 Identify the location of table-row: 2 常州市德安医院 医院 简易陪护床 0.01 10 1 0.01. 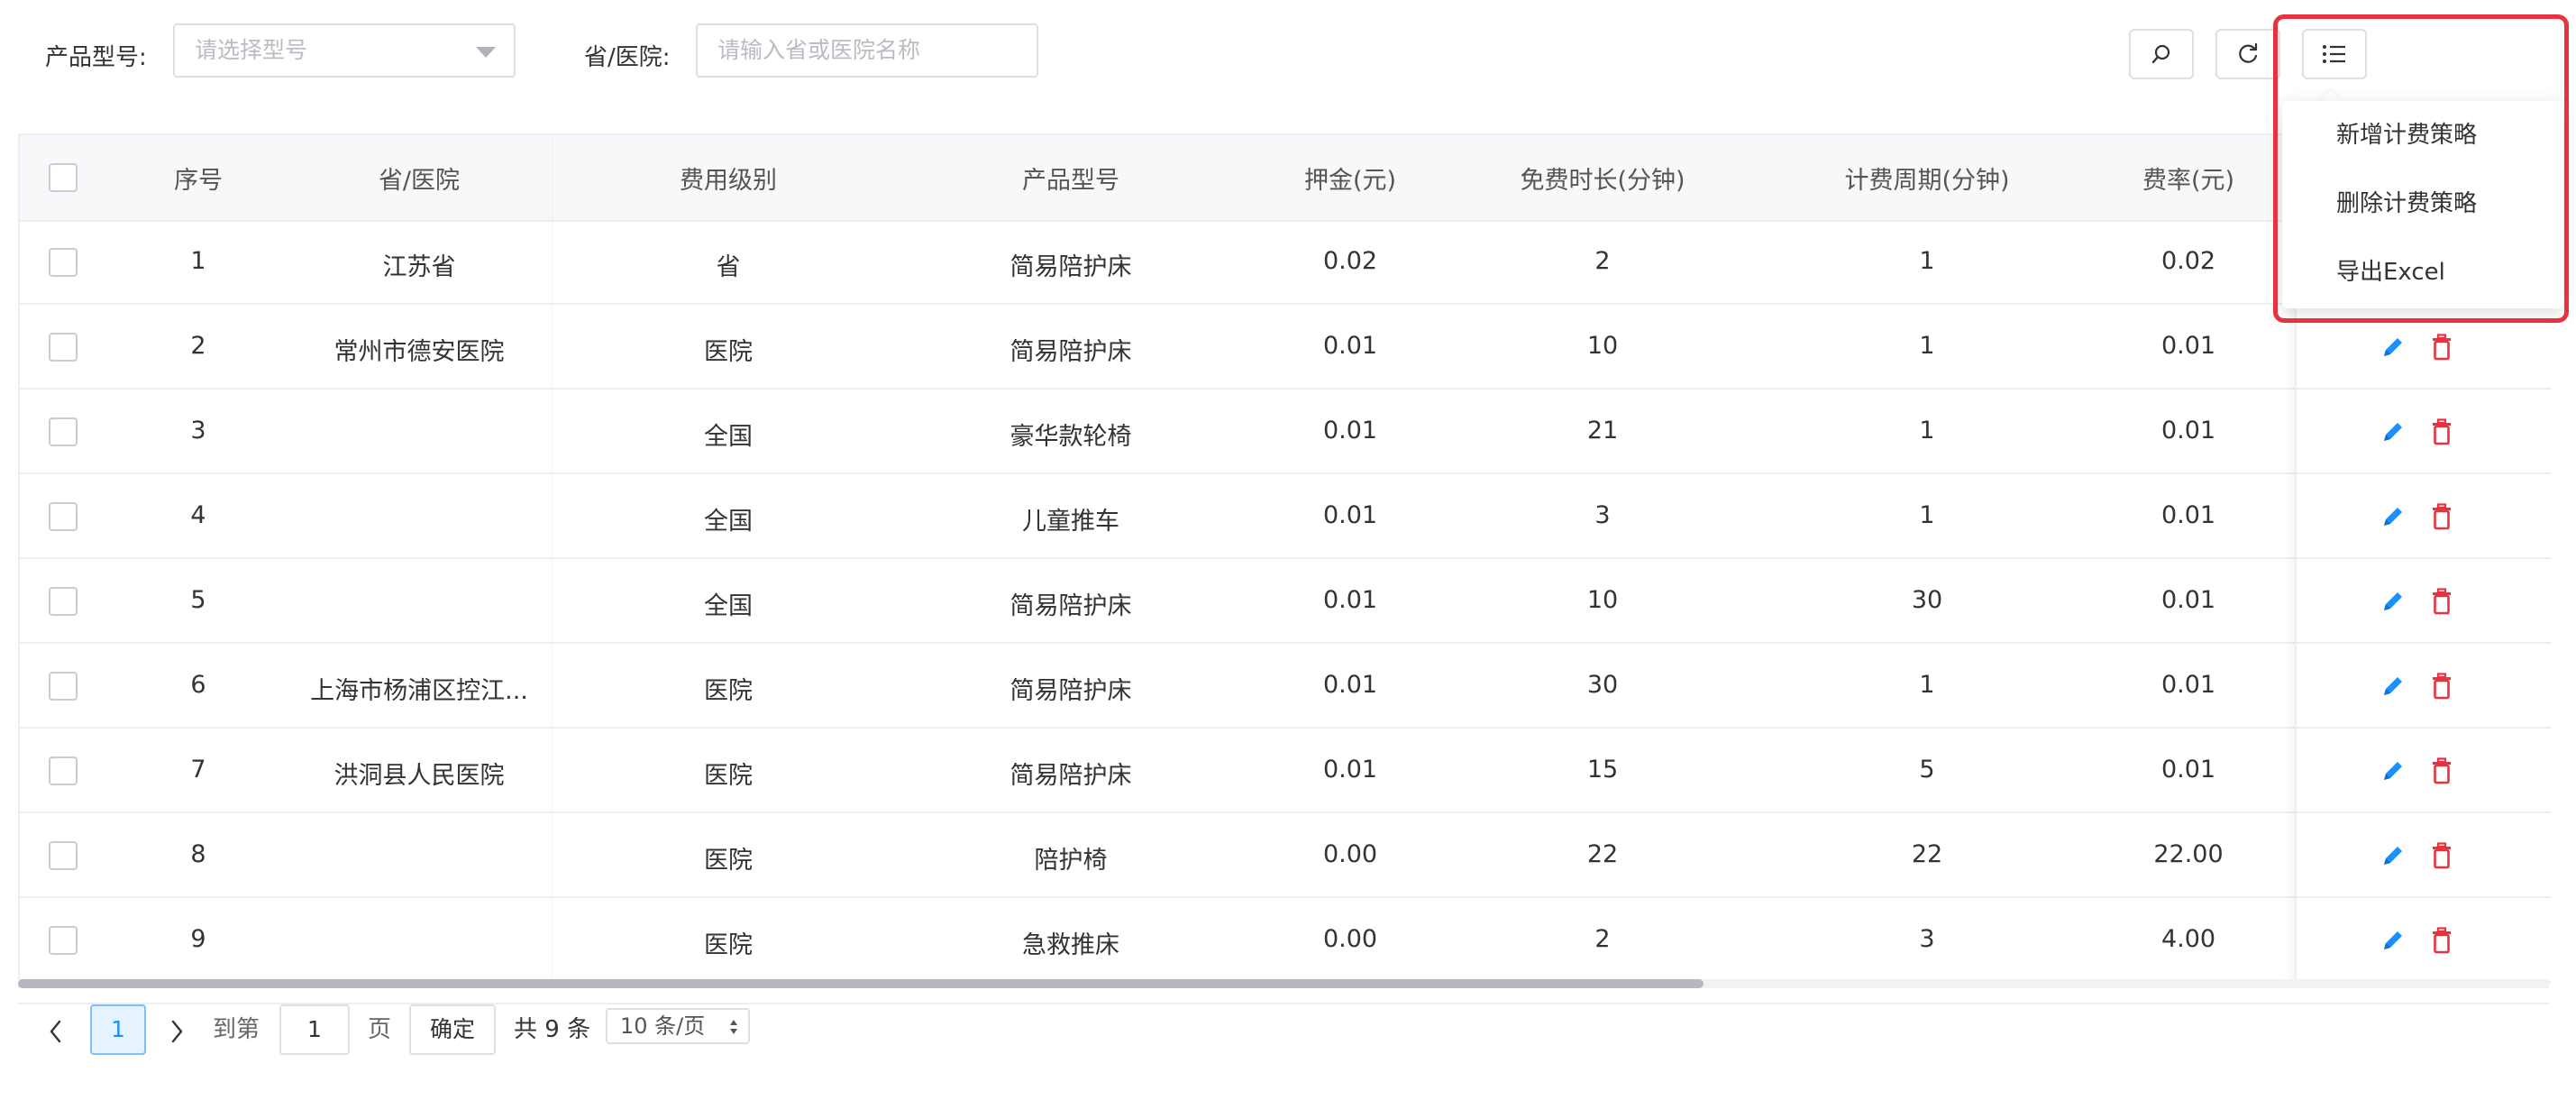
(1283, 347).